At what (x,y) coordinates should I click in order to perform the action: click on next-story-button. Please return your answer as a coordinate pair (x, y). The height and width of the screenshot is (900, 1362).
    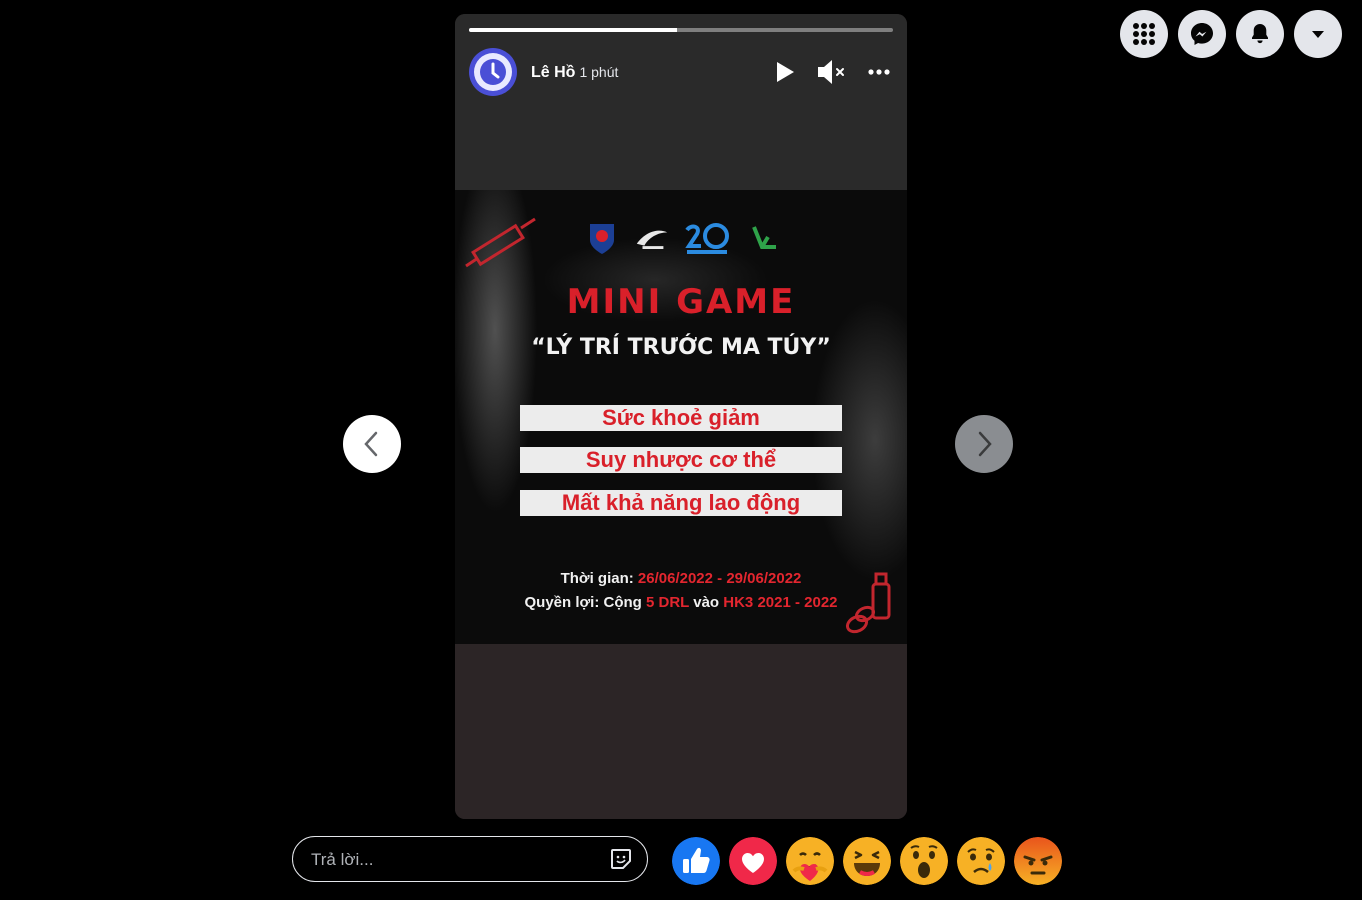
    Looking at the image, I should click on (984, 444).